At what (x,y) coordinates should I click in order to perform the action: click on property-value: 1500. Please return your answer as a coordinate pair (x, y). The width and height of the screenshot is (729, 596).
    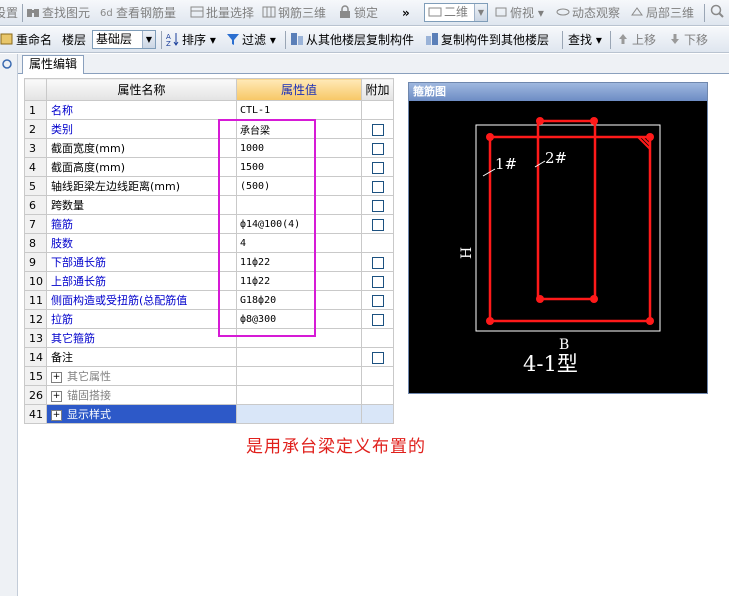
    Looking at the image, I should click on (299, 167).